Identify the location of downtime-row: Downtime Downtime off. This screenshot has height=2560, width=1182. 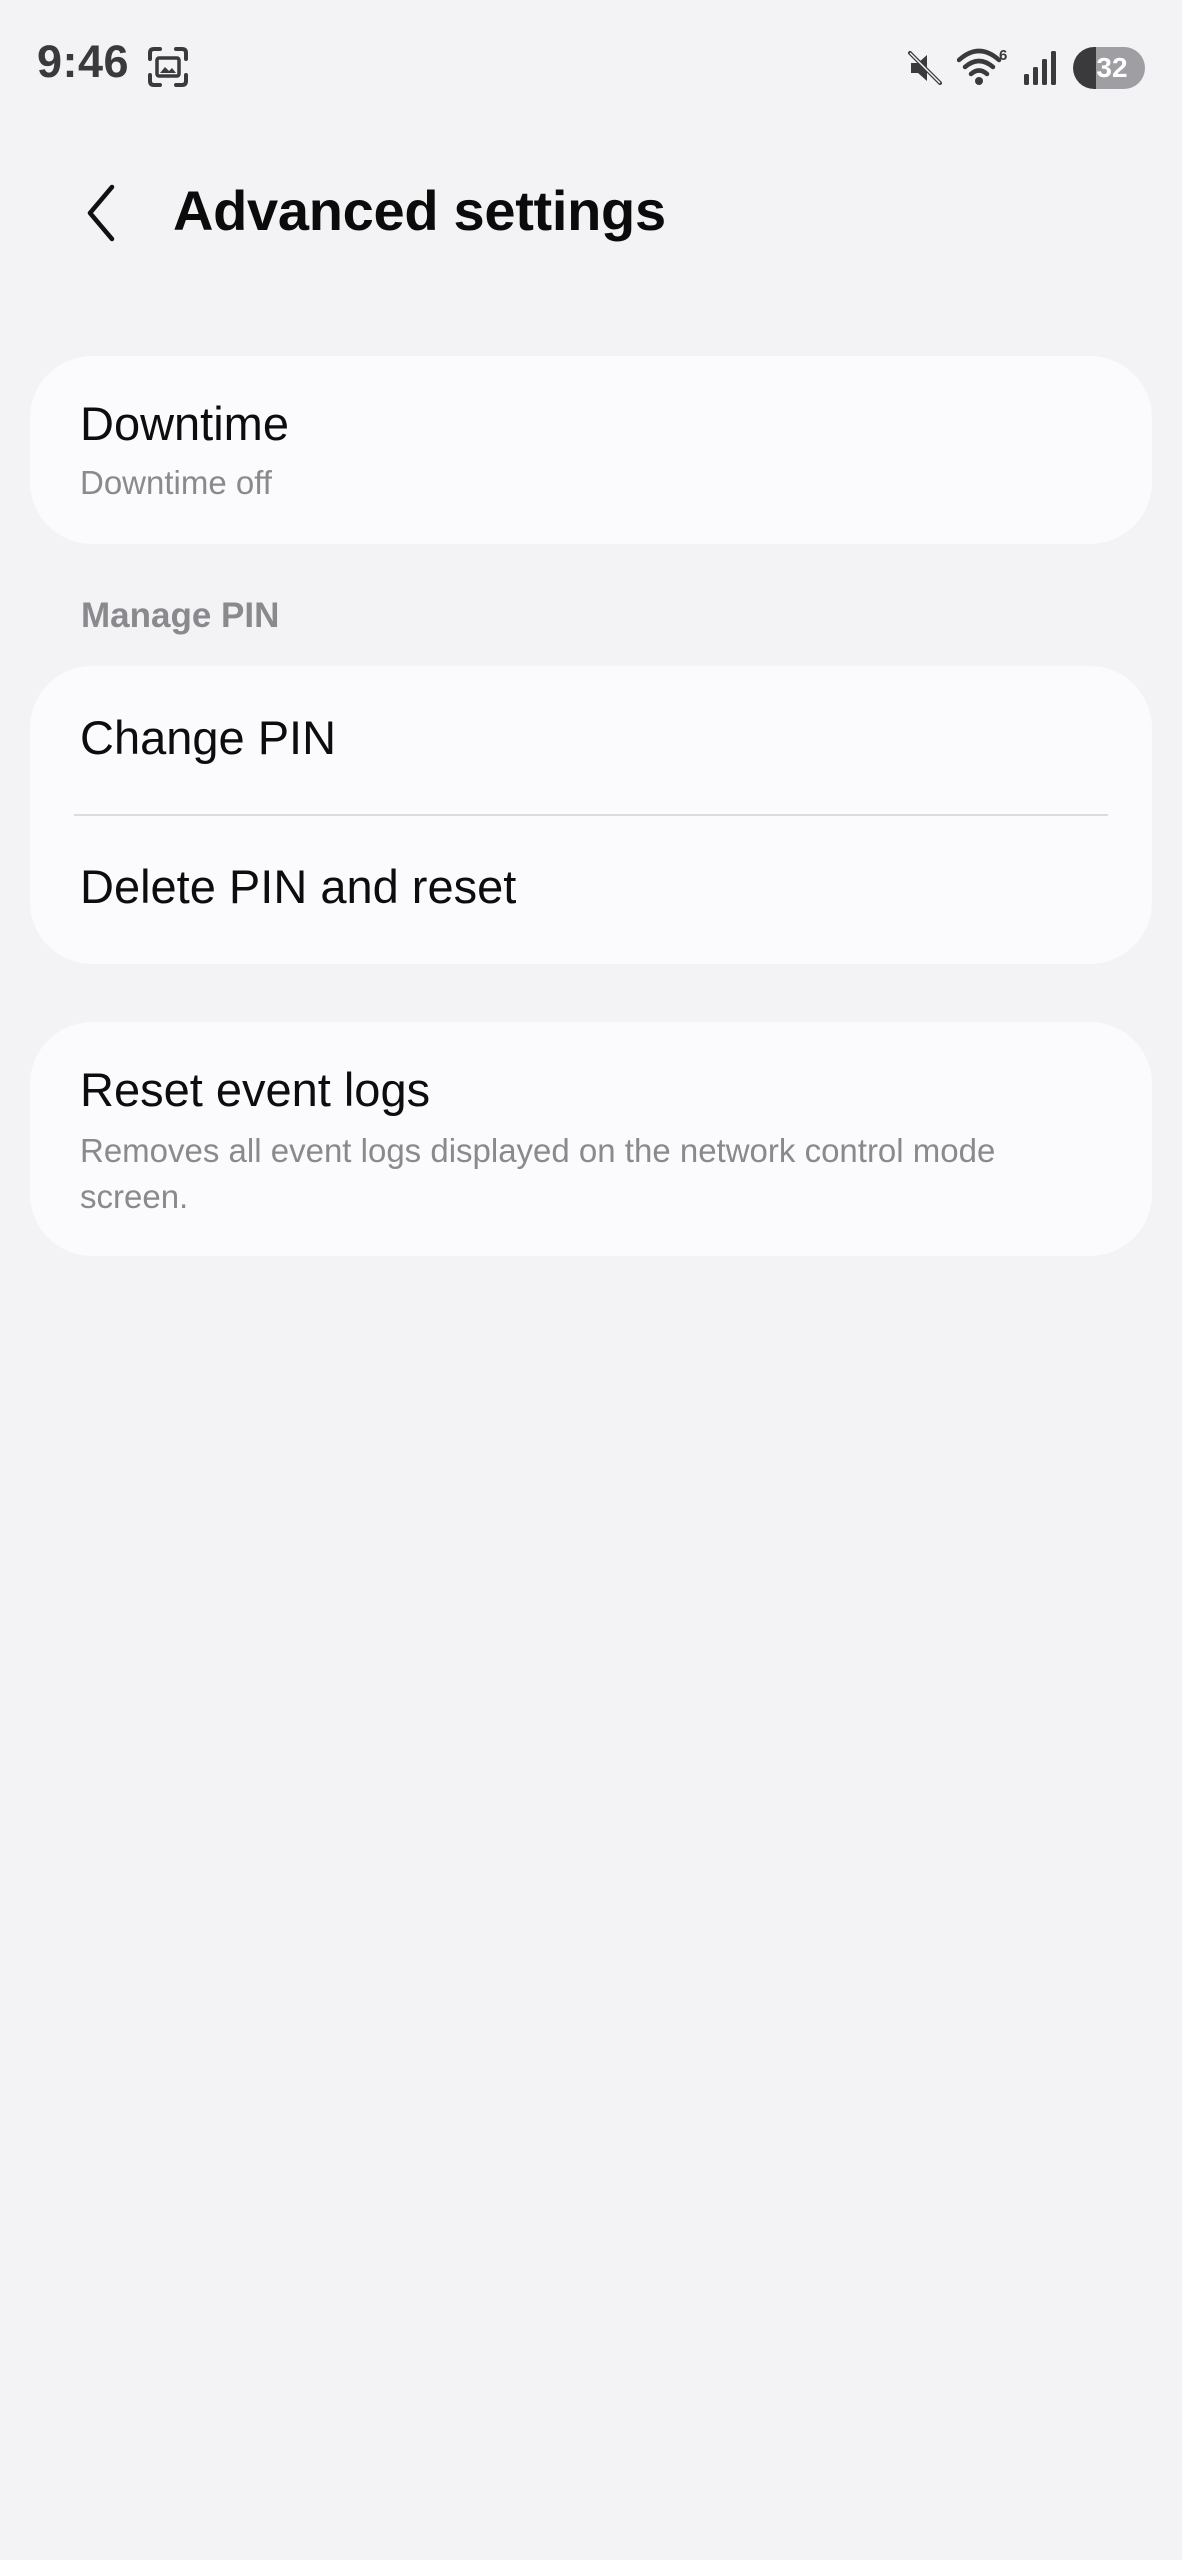
(591, 450).